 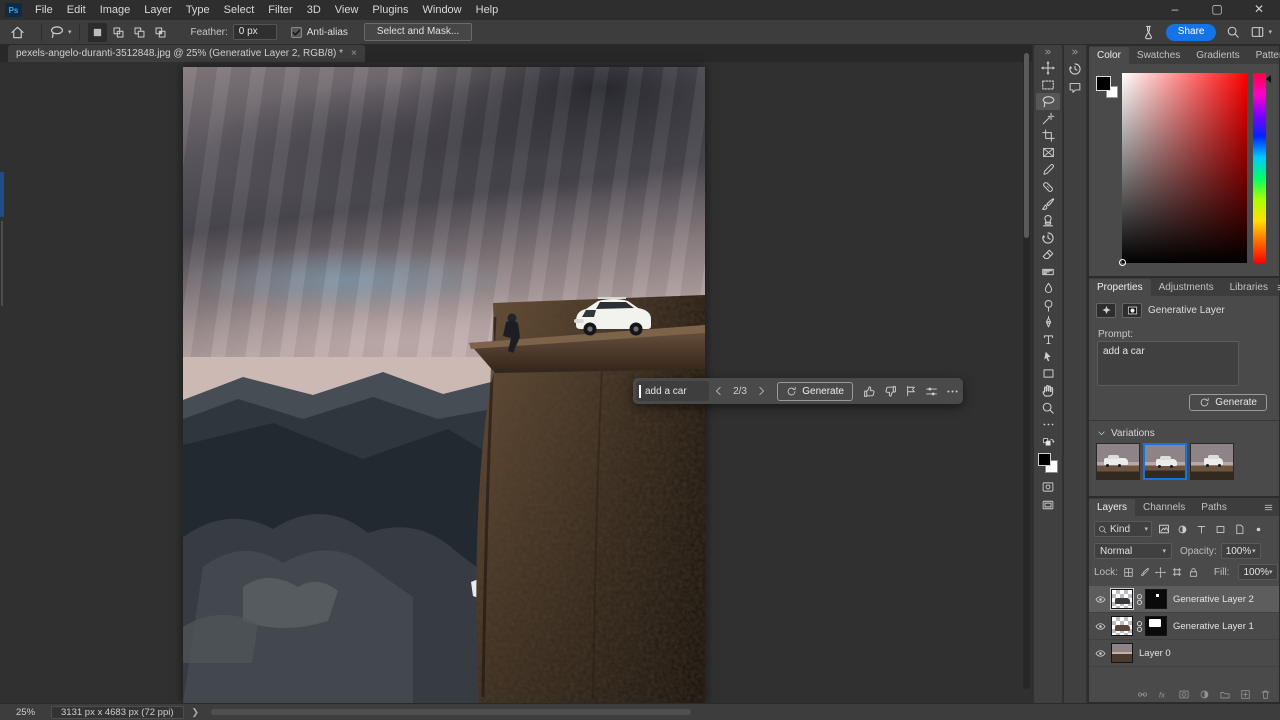 I want to click on gradient-tool, so click(x=1048, y=271).